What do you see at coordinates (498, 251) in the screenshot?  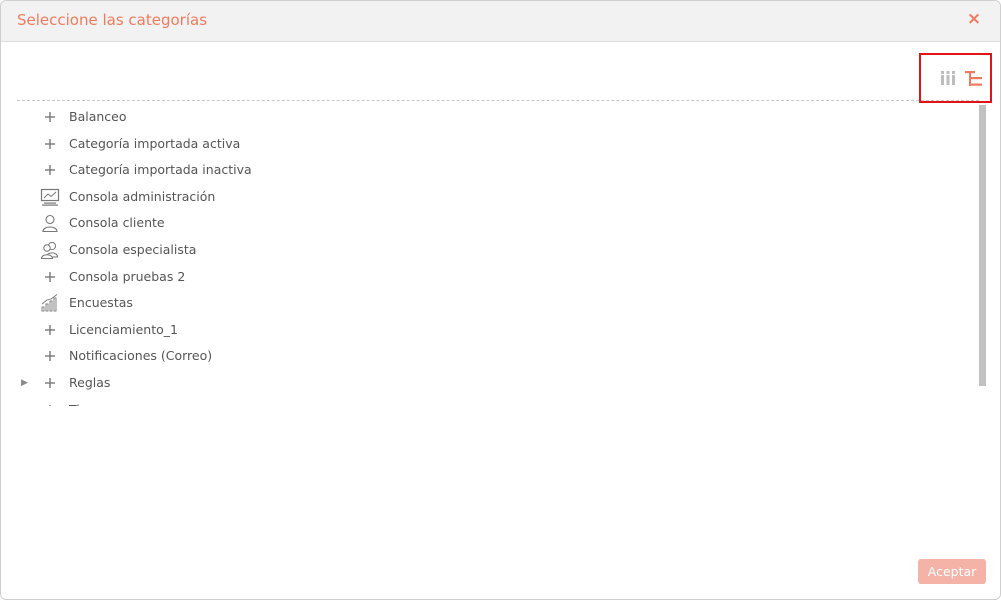 I see `tree-item-consola-especialista: Consola especialista` at bounding box center [498, 251].